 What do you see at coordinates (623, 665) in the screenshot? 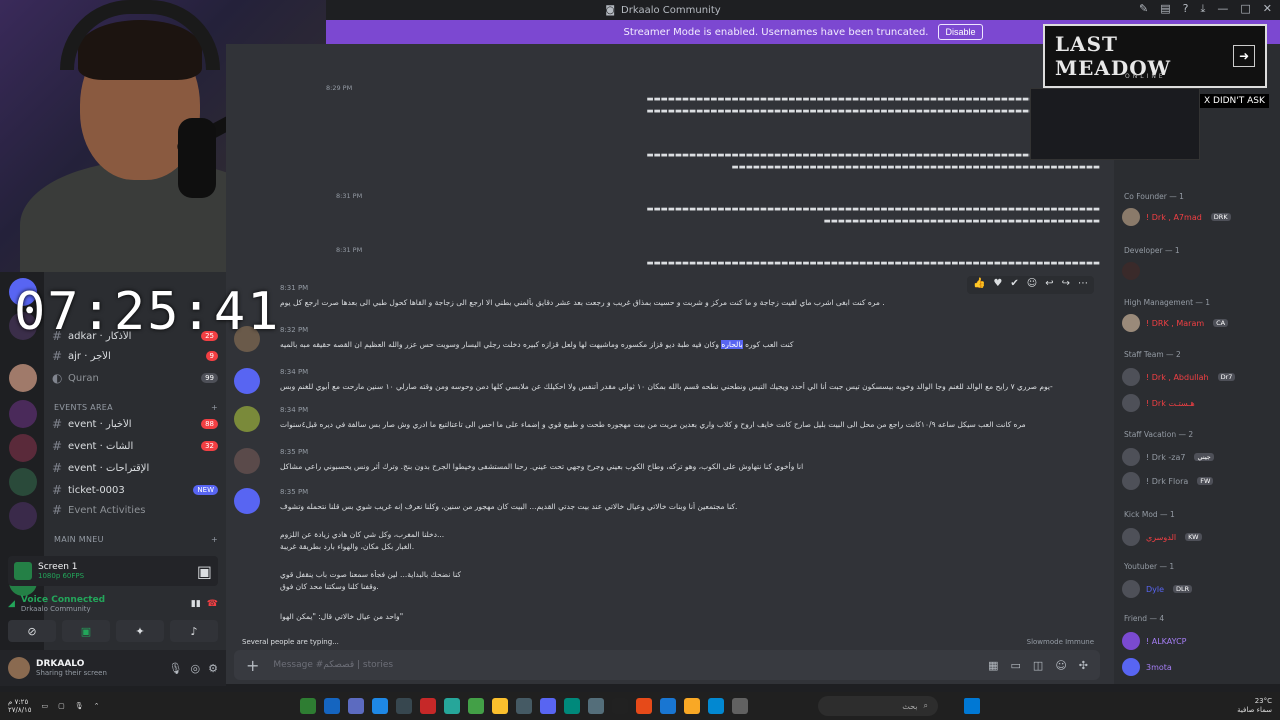
I see `message-input: Message #قصصكم | stories` at bounding box center [623, 665].